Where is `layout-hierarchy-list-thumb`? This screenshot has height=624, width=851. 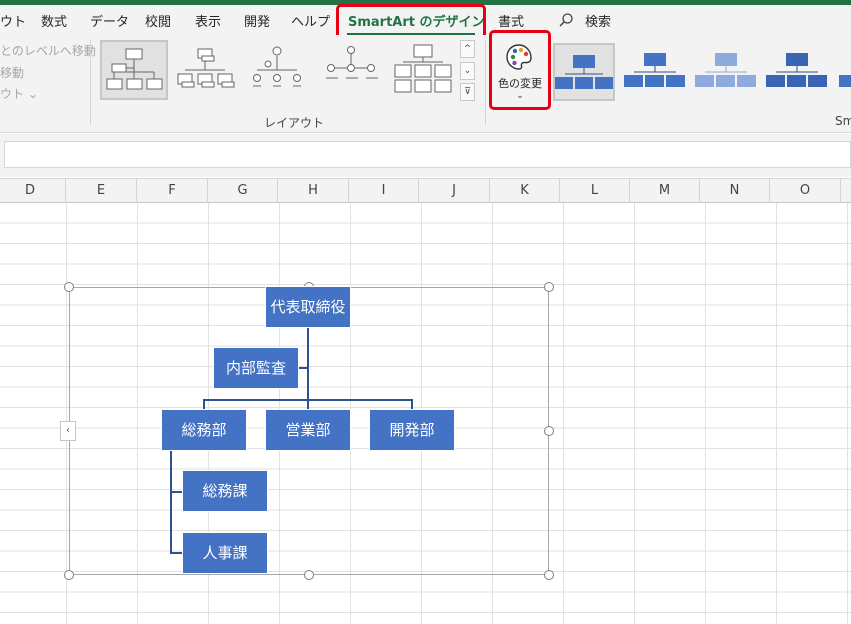
layout-hierarchy-list-thumb is located at coordinates (424, 70).